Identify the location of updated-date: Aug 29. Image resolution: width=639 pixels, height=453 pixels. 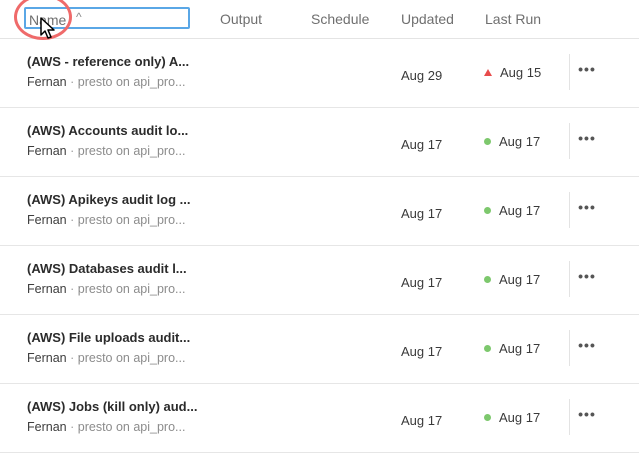
(422, 75).